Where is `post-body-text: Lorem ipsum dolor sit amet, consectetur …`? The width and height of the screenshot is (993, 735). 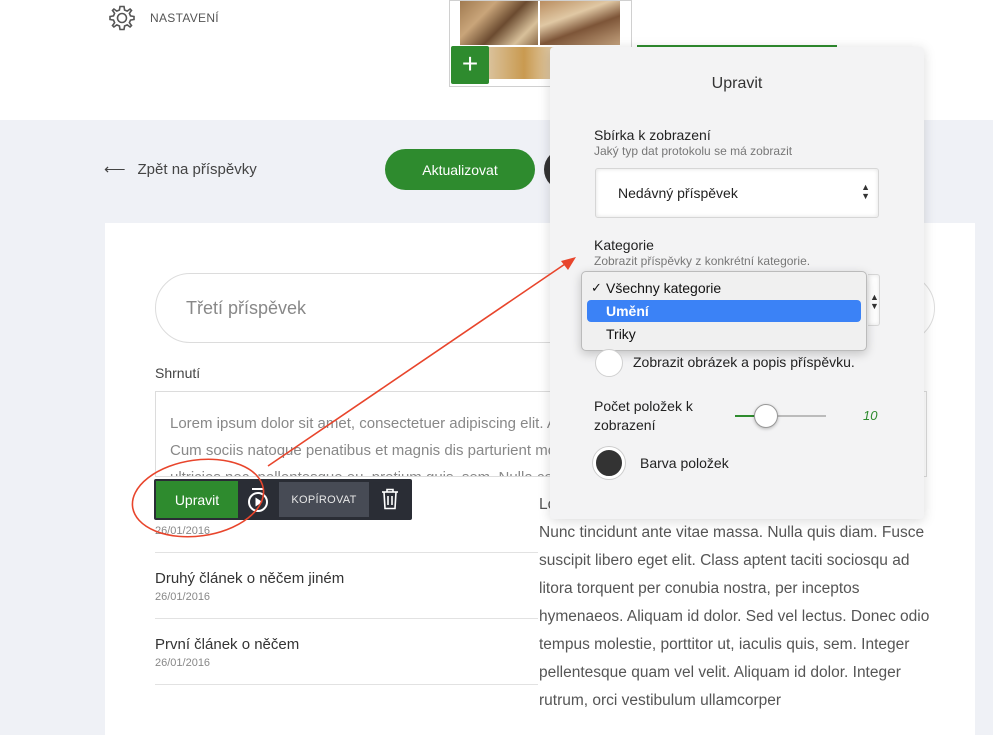 post-body-text: Lorem ipsum dolor sit amet, consectetur … is located at coordinates (734, 602).